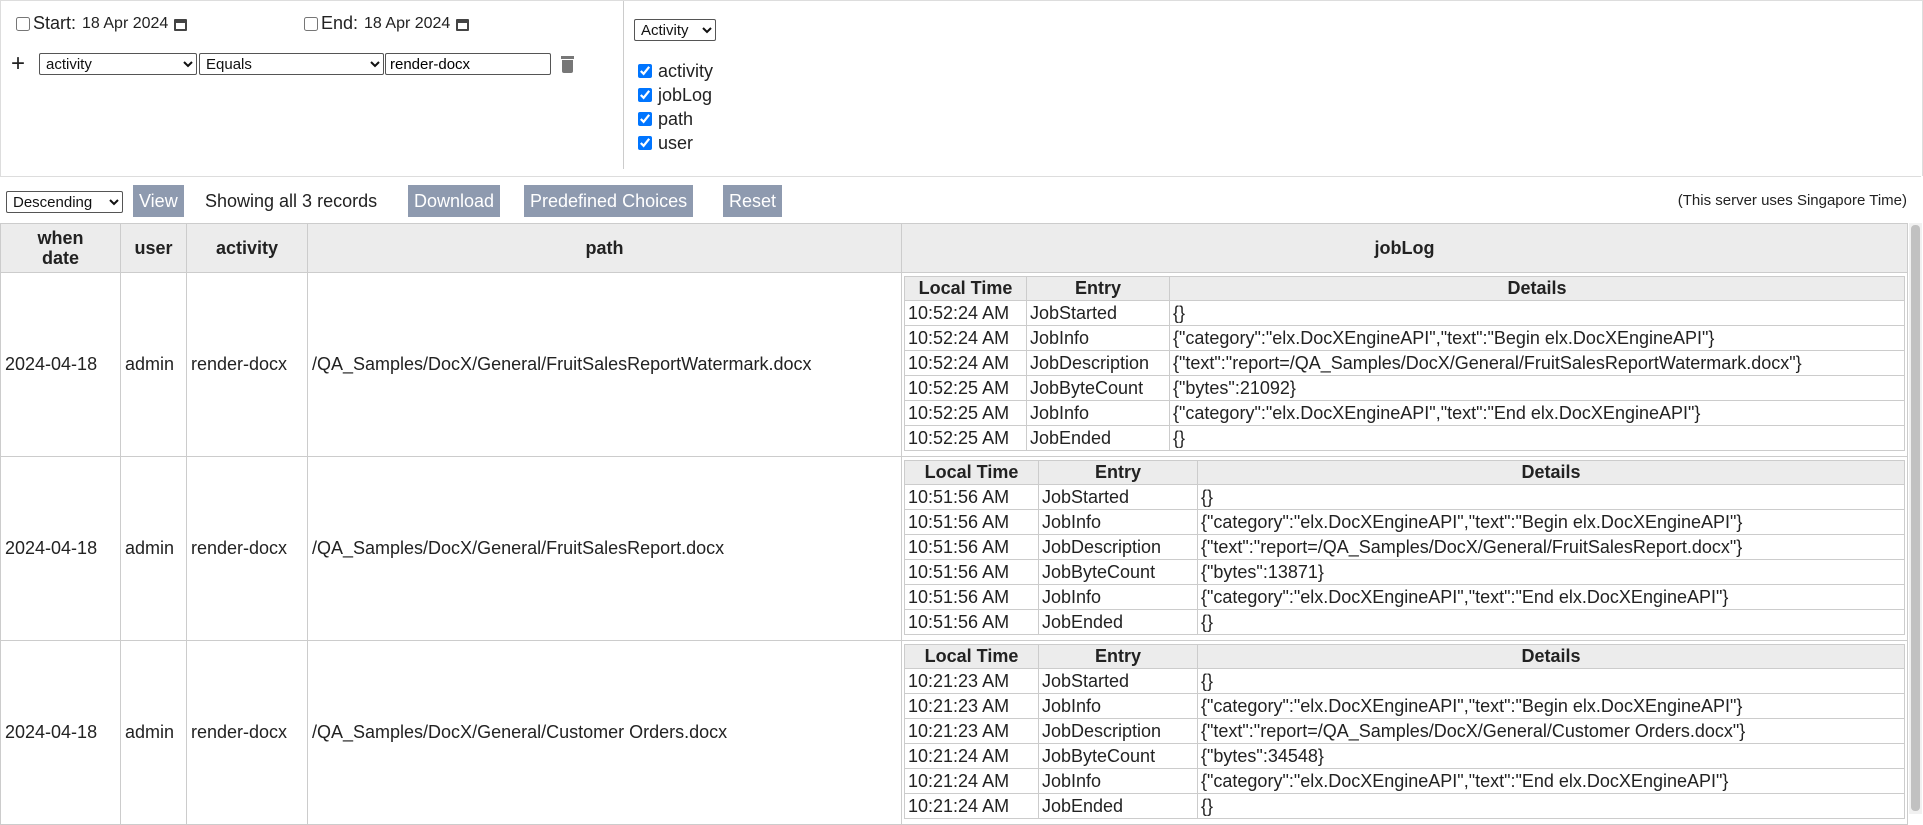 The image size is (1923, 825). Describe the element at coordinates (645, 143) in the screenshot. I see `user-checkbox` at that location.